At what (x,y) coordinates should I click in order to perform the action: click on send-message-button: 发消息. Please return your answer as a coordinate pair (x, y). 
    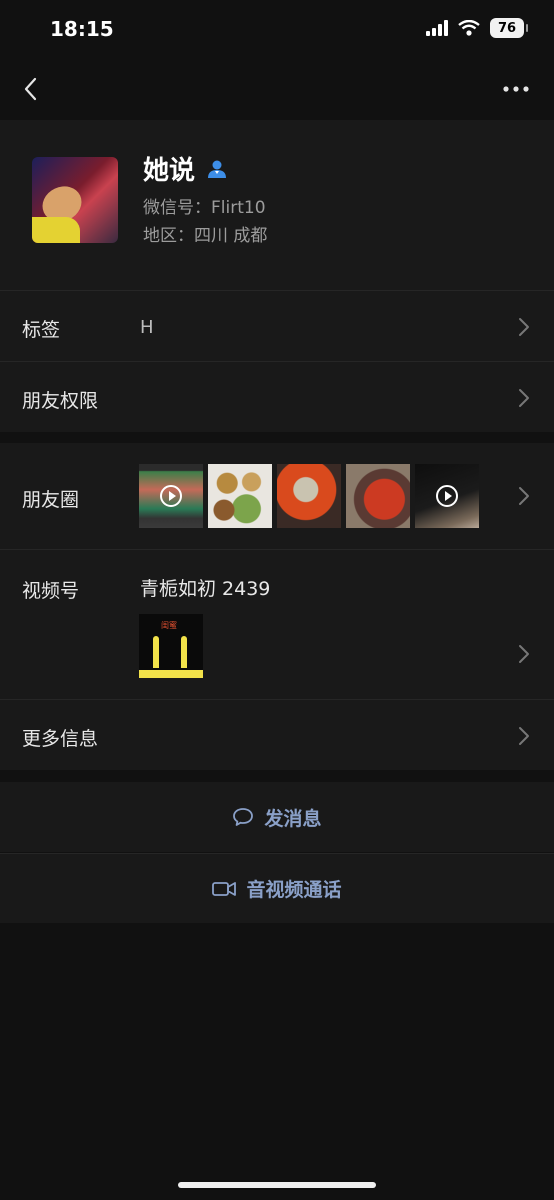
    Looking at the image, I should click on (277, 817).